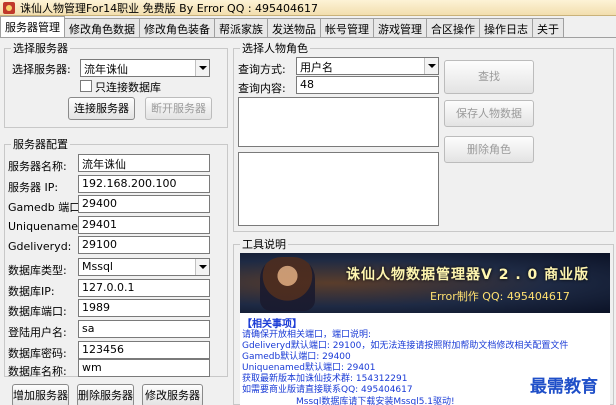 The height and width of the screenshot is (405, 616). I want to click on db-ip-label: 数据库IP:, so click(31, 291).